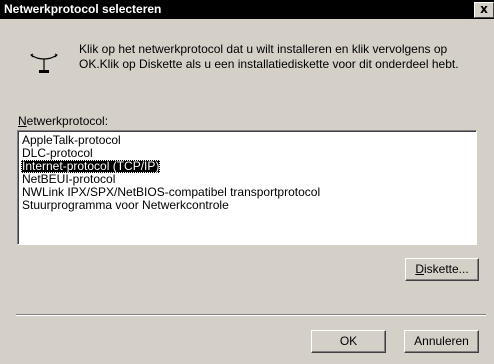 This screenshot has height=364, width=494. I want to click on diskette-button-accelerator: D, so click(419, 269).